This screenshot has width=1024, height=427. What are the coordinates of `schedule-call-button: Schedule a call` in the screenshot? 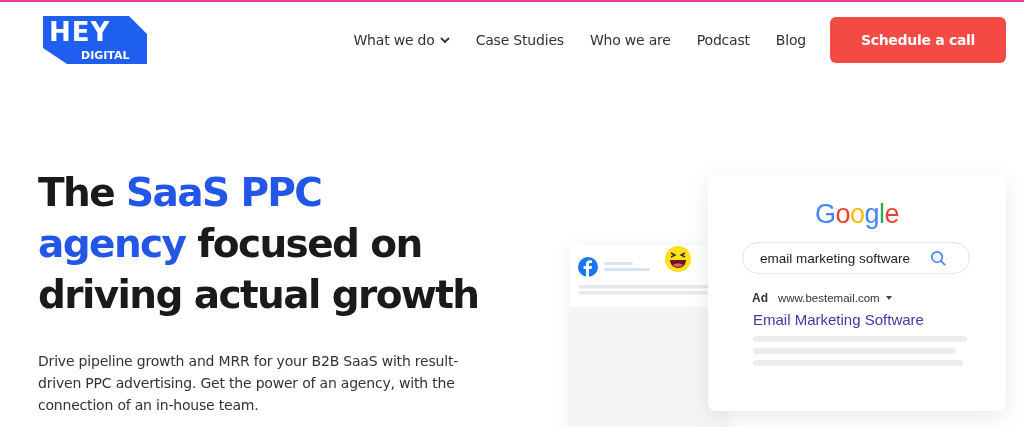 It's located at (918, 39).